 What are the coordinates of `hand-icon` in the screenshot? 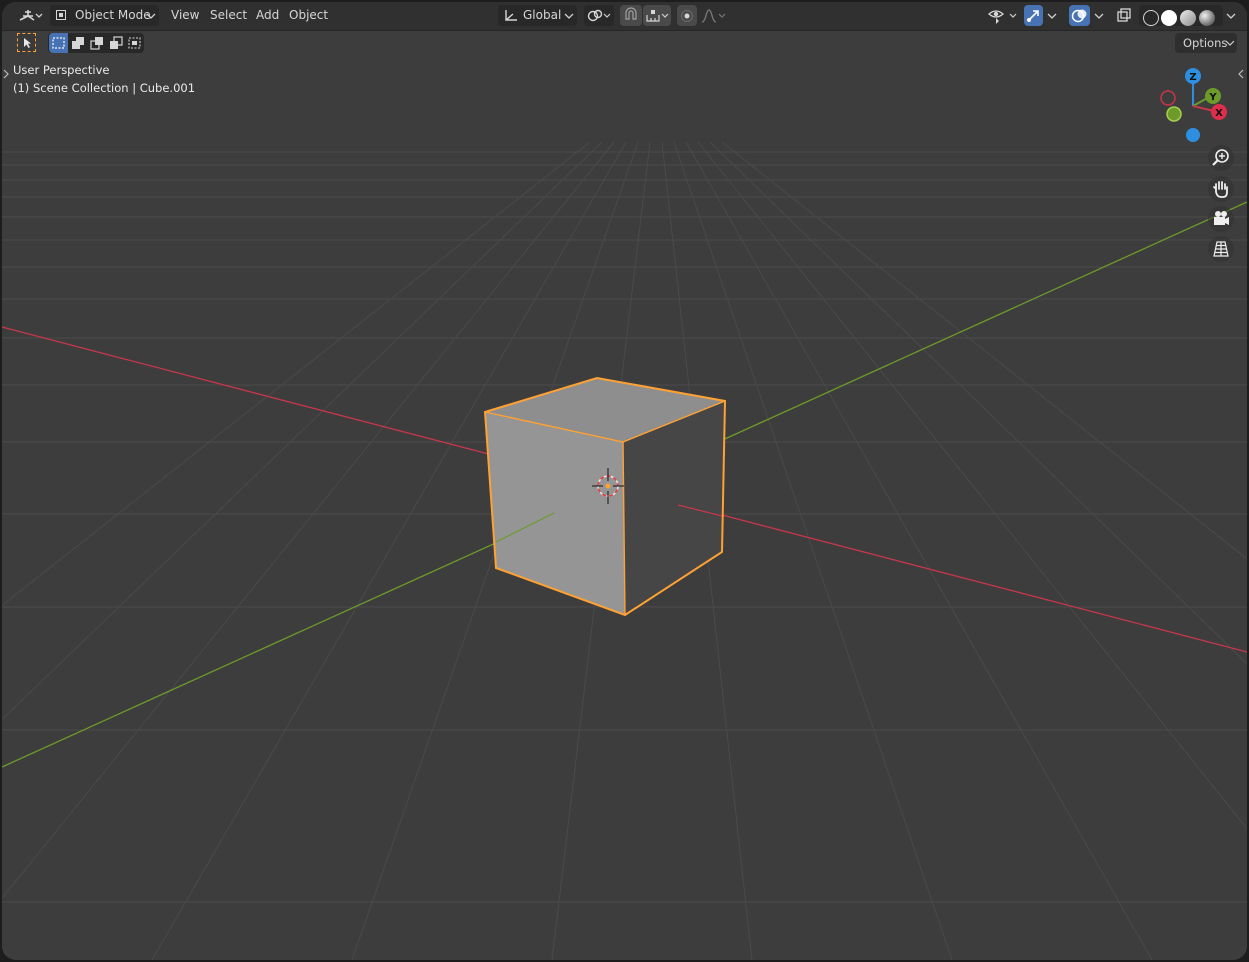 It's located at (1220, 189).